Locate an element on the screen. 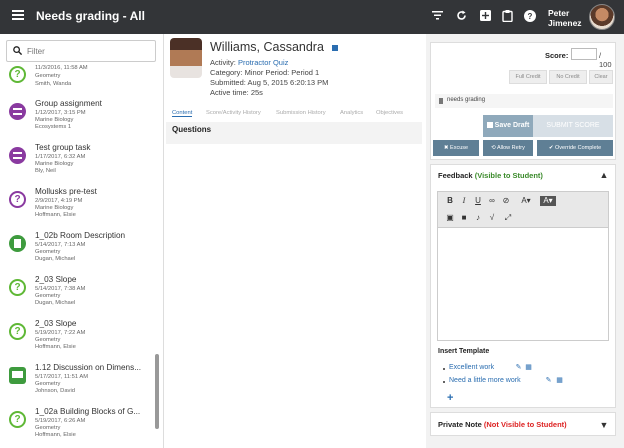  sidebar-scrollbar is located at coordinates (157, 391).